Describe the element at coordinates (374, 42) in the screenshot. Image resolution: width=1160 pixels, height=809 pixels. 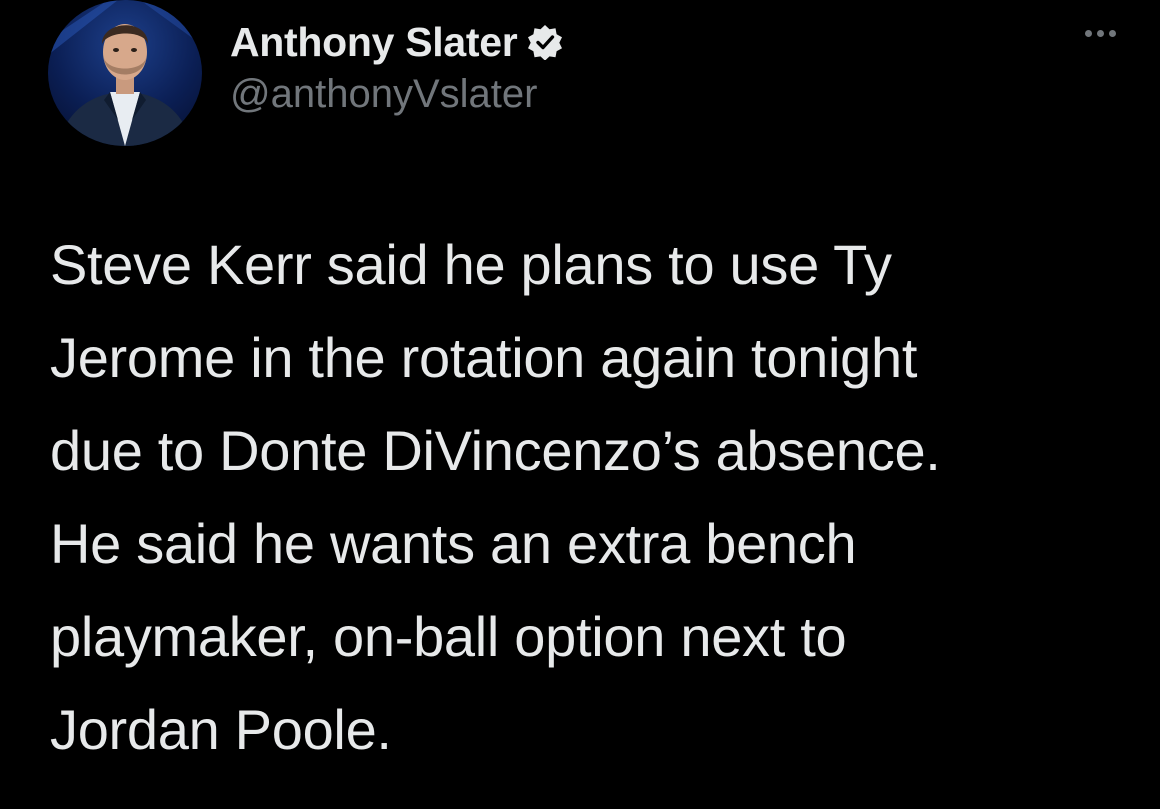
I see `display-name: Anthony Slater` at that location.